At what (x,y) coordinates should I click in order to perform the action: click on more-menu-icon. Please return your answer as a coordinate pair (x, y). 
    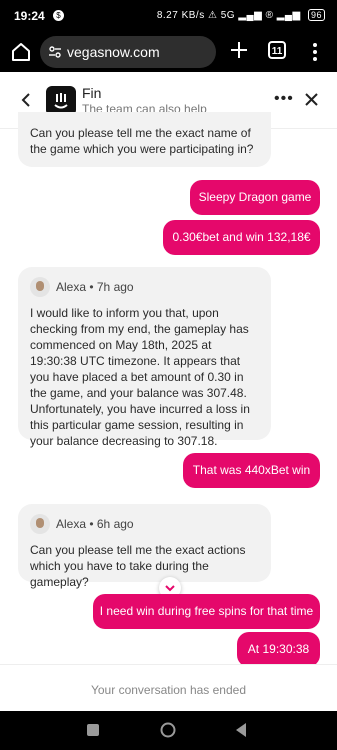
    Looking at the image, I should click on (315, 52).